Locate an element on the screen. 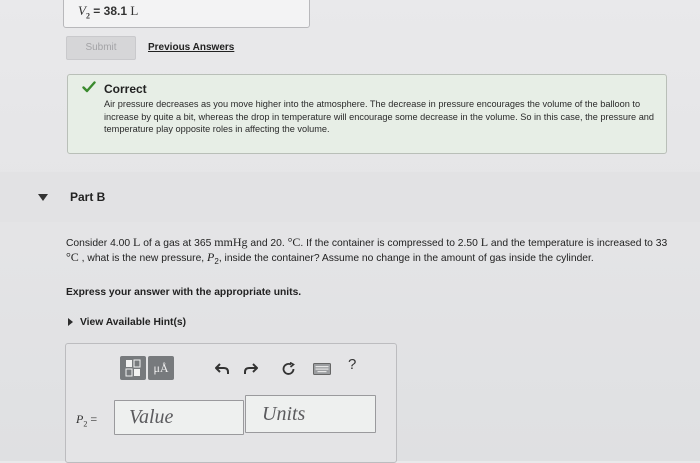  feedback-status: Correct is located at coordinates (125, 89).